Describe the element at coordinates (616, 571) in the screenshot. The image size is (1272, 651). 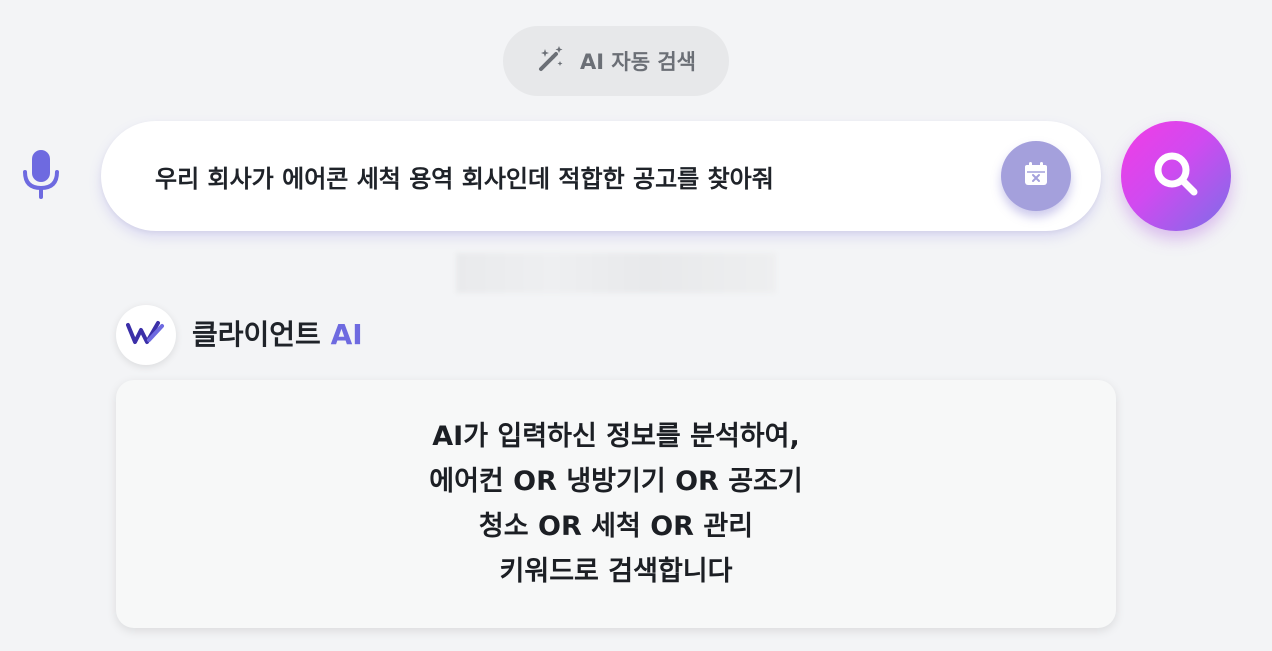
I see `message-line: 키워드로 검색합니다` at that location.